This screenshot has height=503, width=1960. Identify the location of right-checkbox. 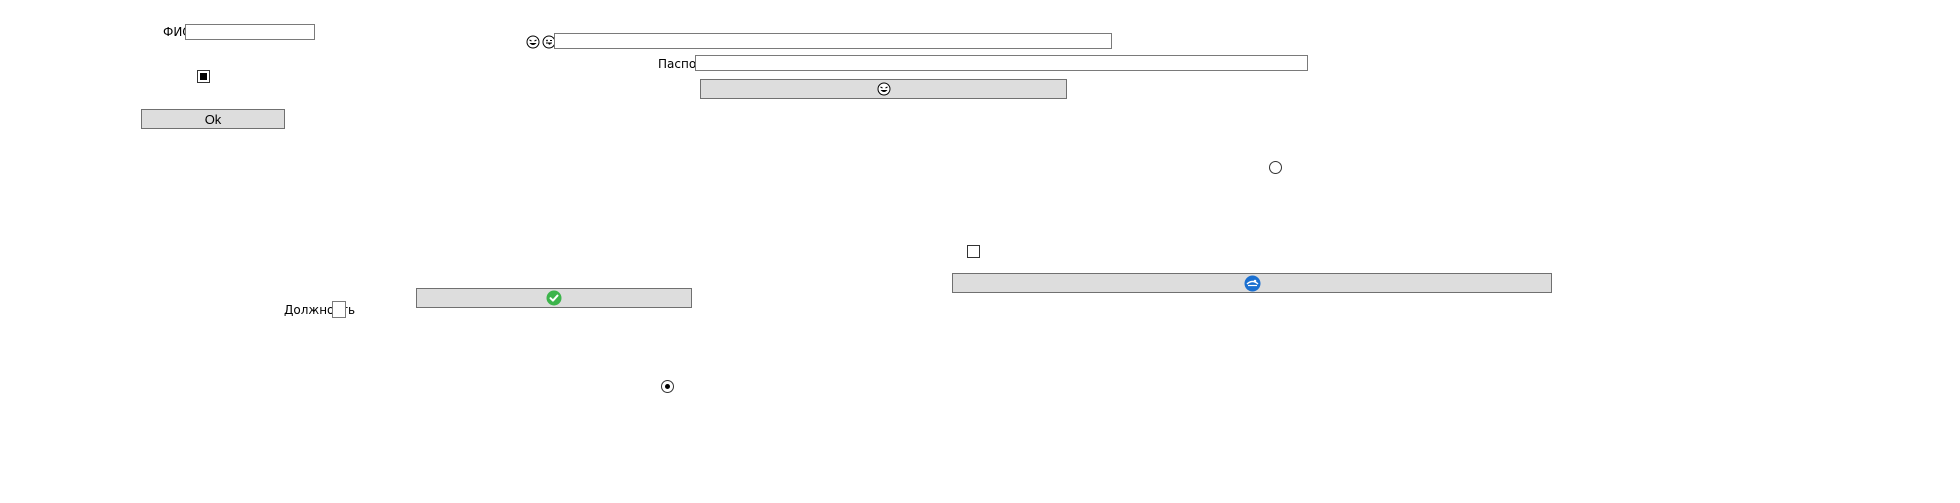
(973, 251).